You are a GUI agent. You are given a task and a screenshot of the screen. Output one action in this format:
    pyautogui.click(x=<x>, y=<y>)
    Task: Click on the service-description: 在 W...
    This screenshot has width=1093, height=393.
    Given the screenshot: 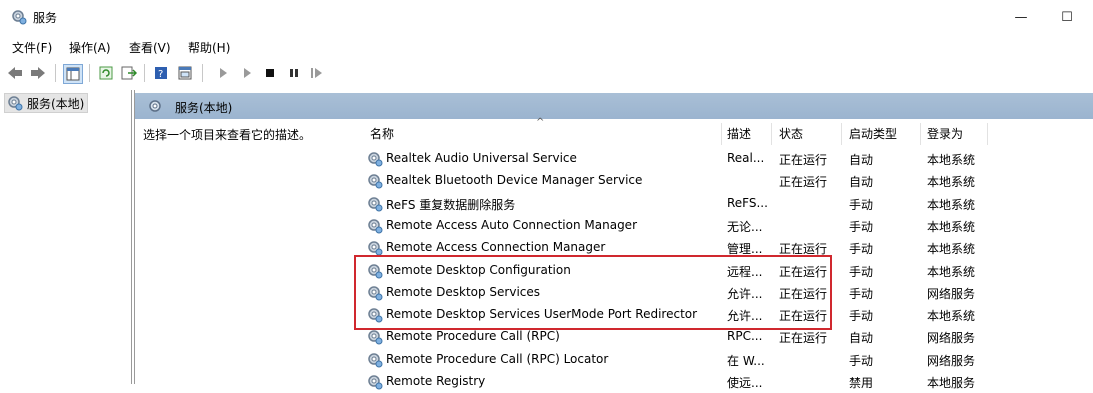 What is the action you would take?
    pyautogui.click(x=746, y=360)
    